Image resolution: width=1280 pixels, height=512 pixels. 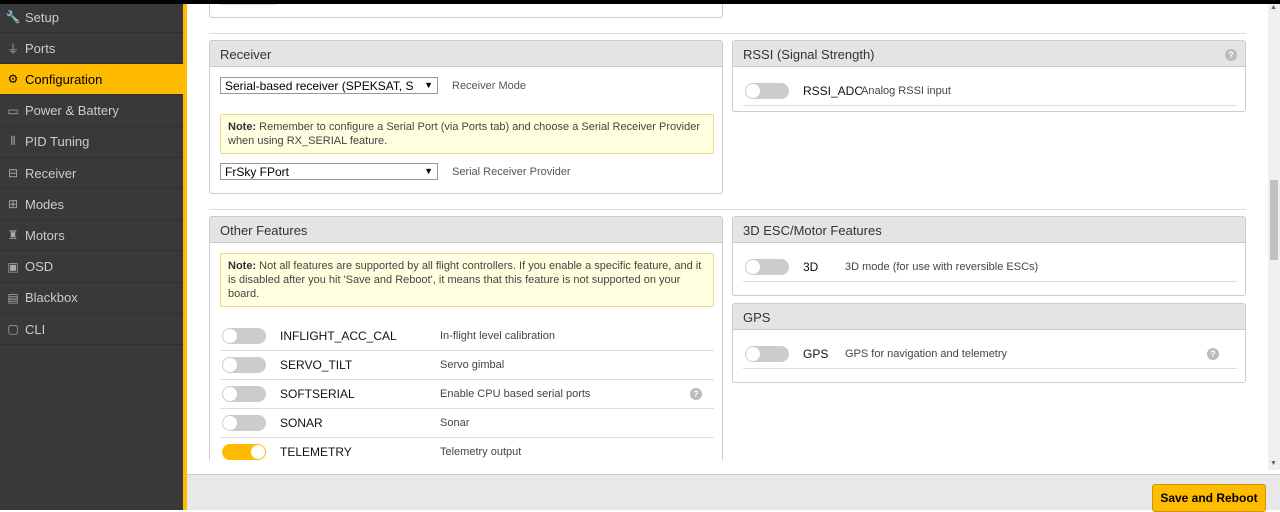 I want to click on page-scrollbar: ▲ ▼, so click(x=1274, y=237).